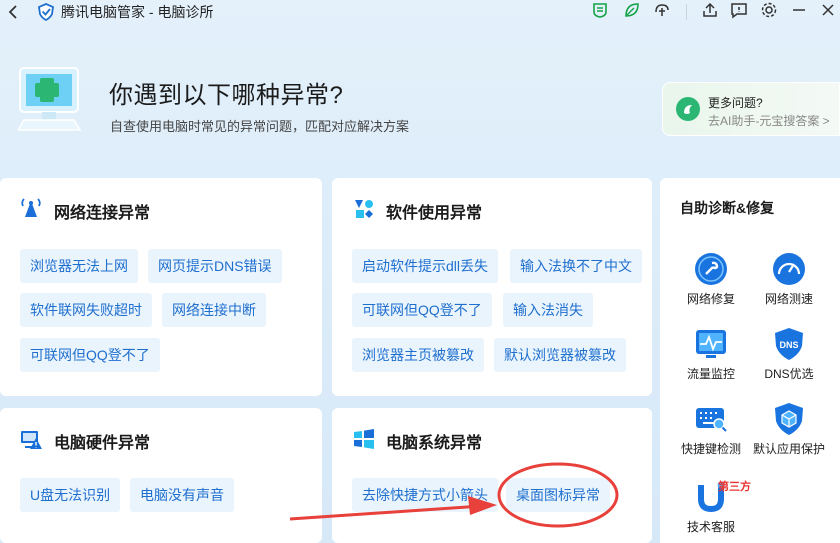 This screenshot has width=840, height=543. I want to click on title-separator, so click(686, 12).